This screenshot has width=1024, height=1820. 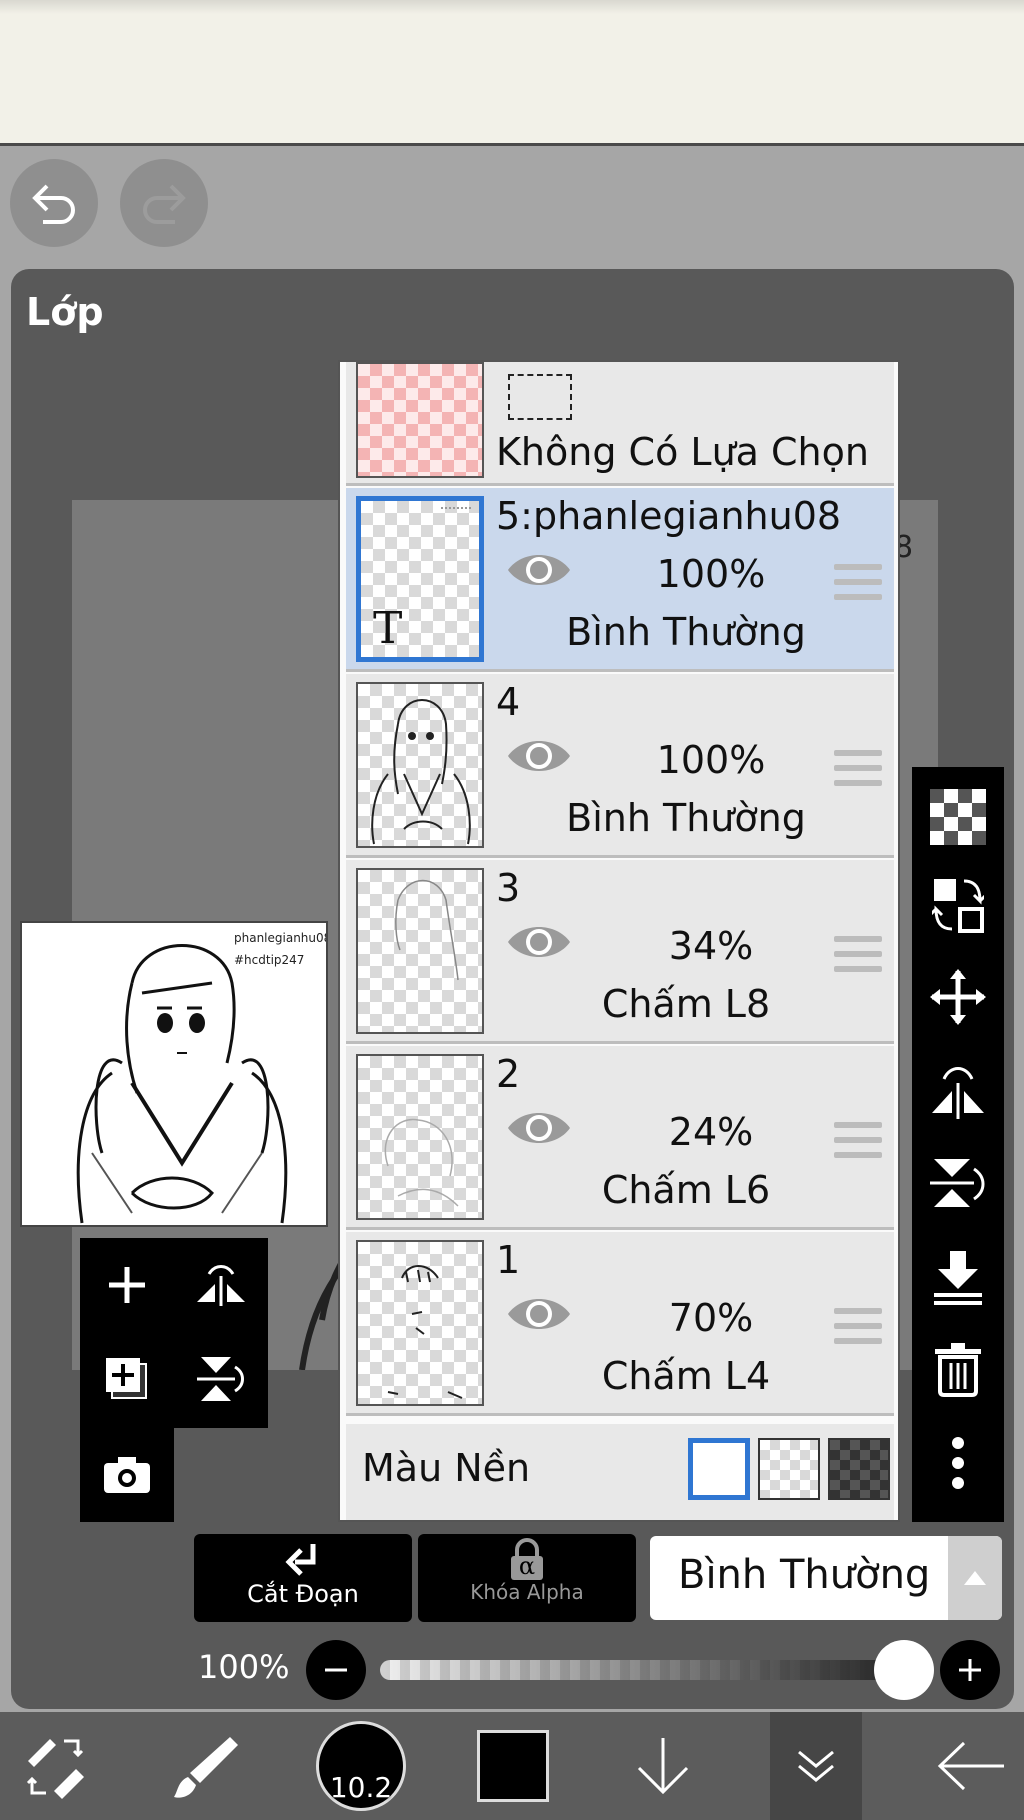 I want to click on merge-down-icon, so click(x=958, y=1278).